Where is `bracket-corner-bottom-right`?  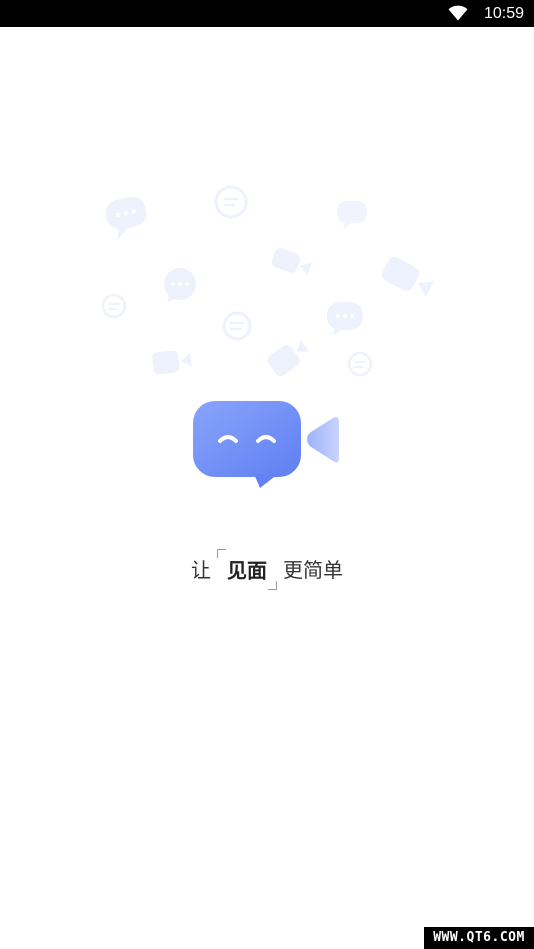
bracket-corner-bottom-right is located at coordinates (272, 586).